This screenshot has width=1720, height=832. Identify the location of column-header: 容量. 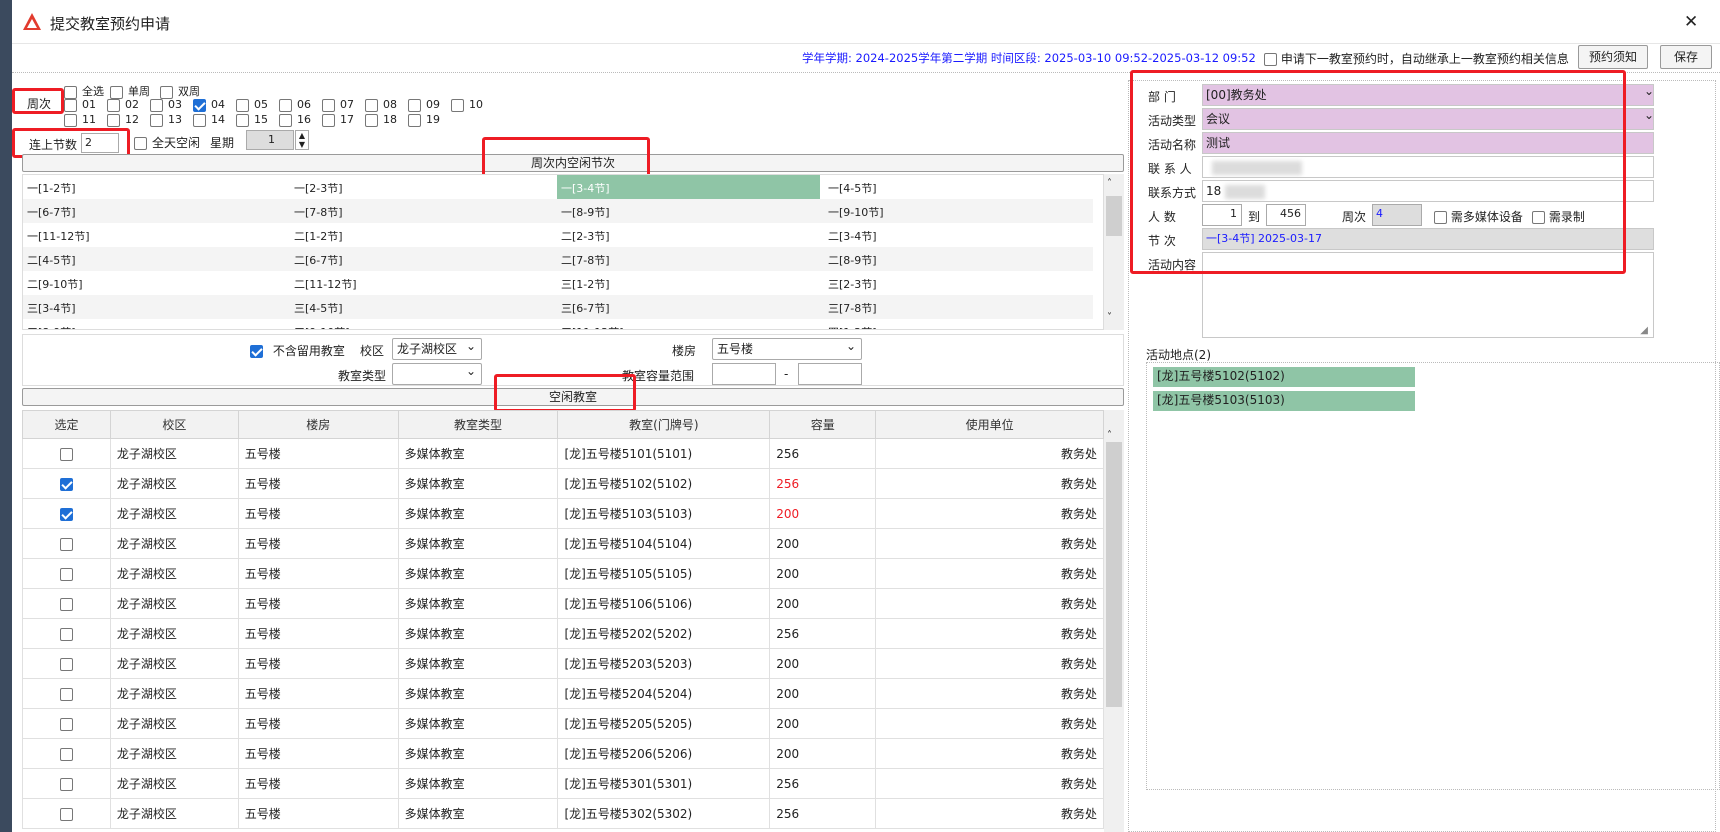
(823, 424).